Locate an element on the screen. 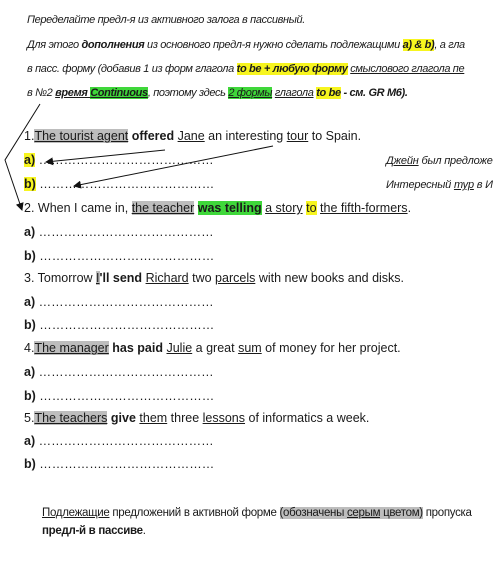  annotation-arrows is located at coordinates (139, 157).